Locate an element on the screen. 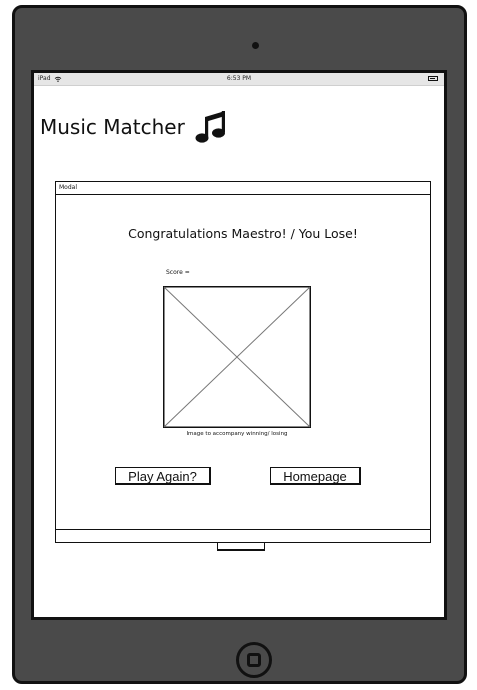 The image size is (477, 690). home-button is located at coordinates (254, 660).